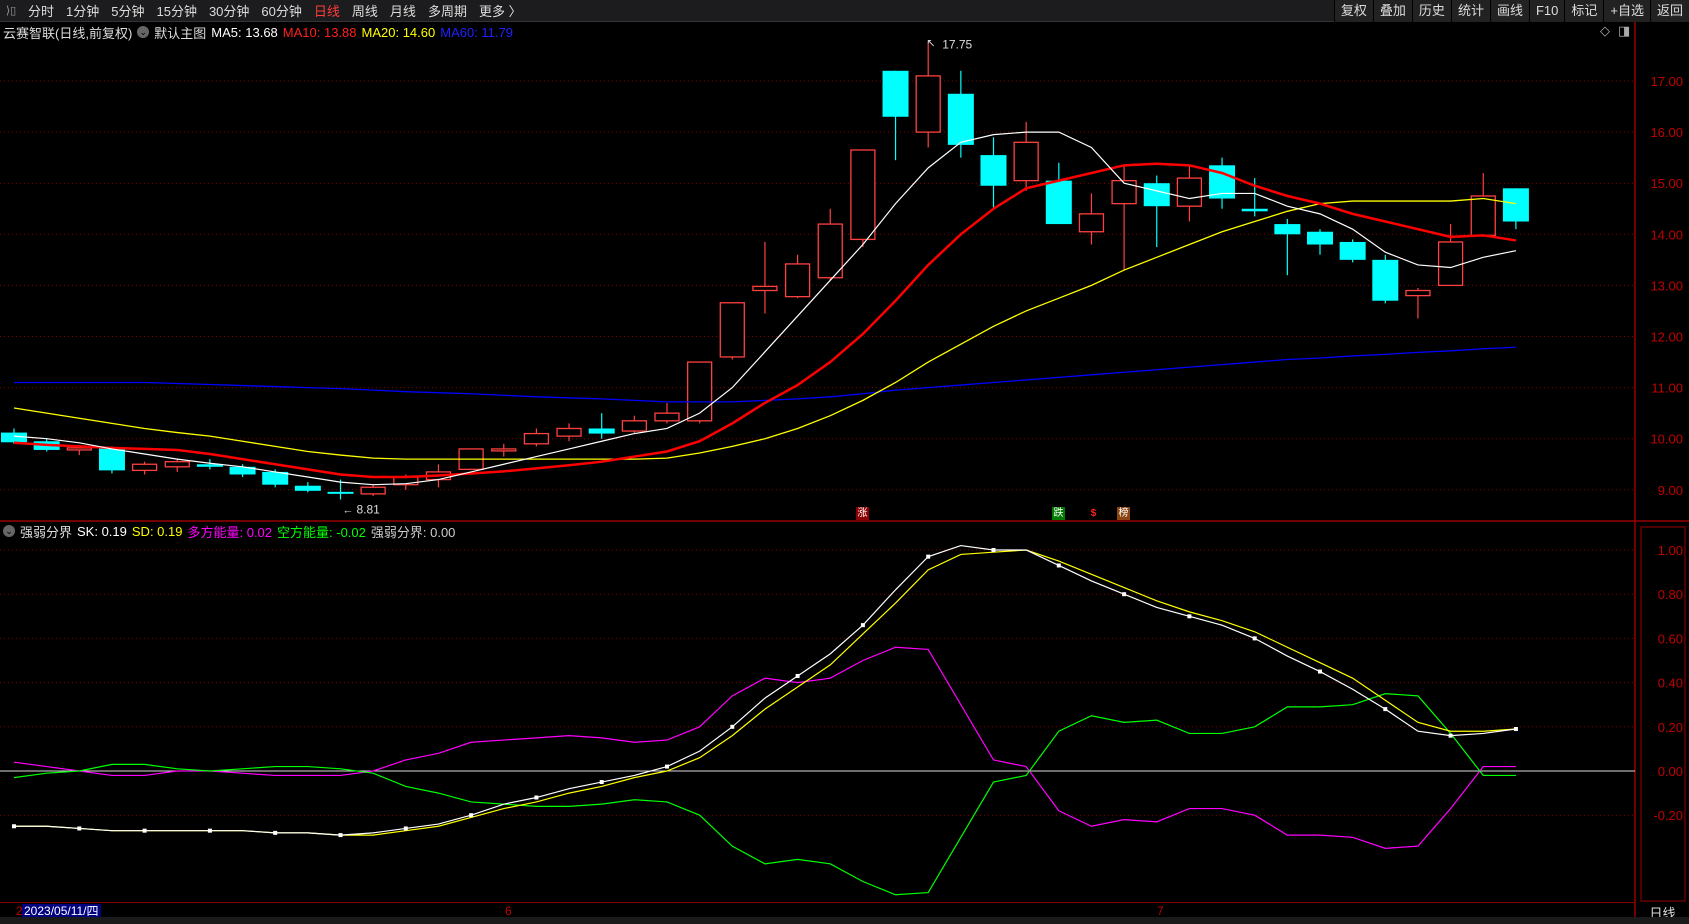 The height and width of the screenshot is (924, 1689). What do you see at coordinates (1667, 388) in the screenshot?
I see `price-tick-label: 11.00` at bounding box center [1667, 388].